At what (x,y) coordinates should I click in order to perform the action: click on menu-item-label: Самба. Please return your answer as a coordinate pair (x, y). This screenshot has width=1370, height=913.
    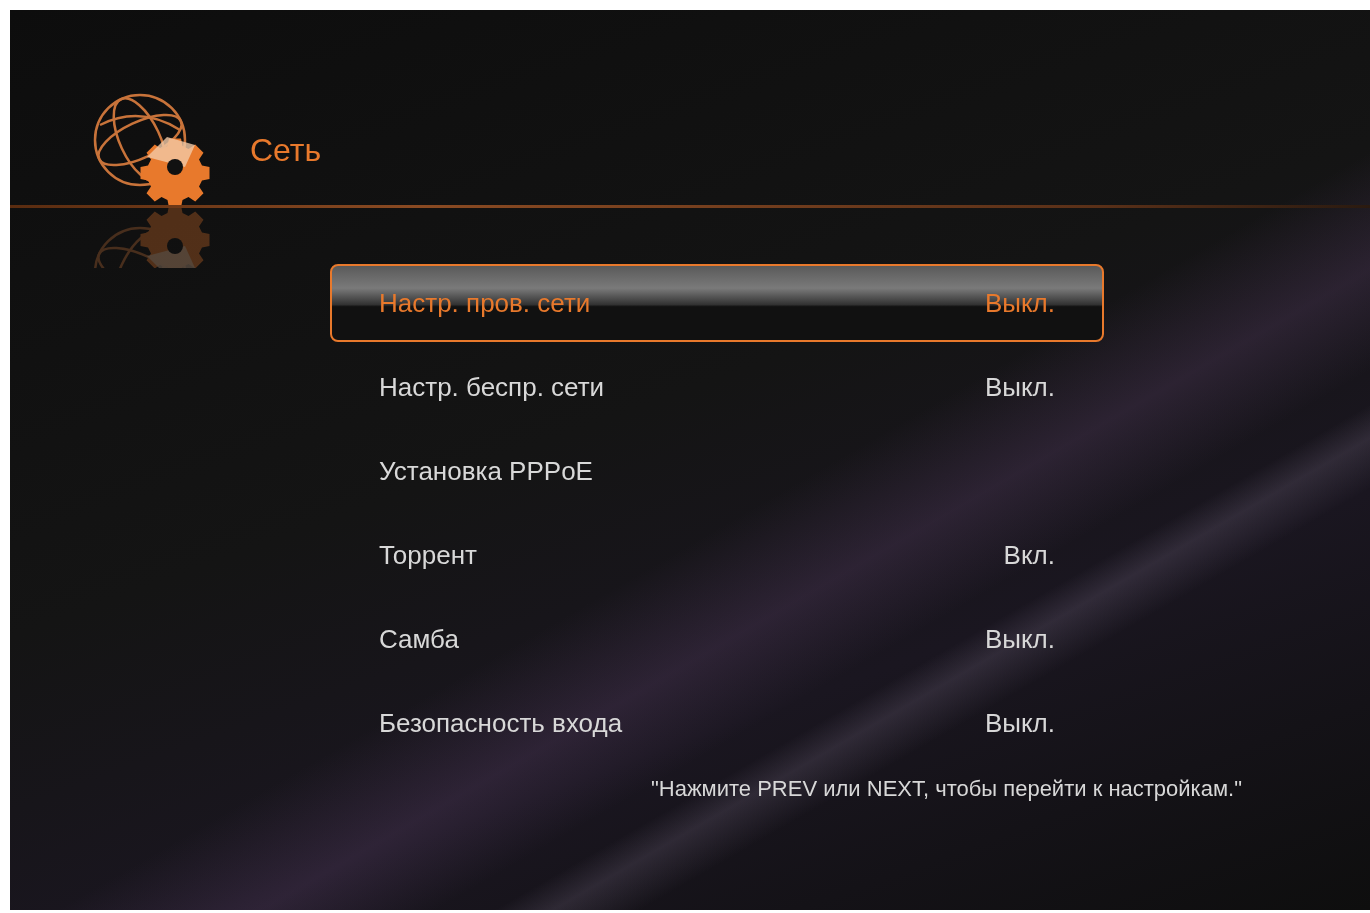
    Looking at the image, I should click on (419, 639).